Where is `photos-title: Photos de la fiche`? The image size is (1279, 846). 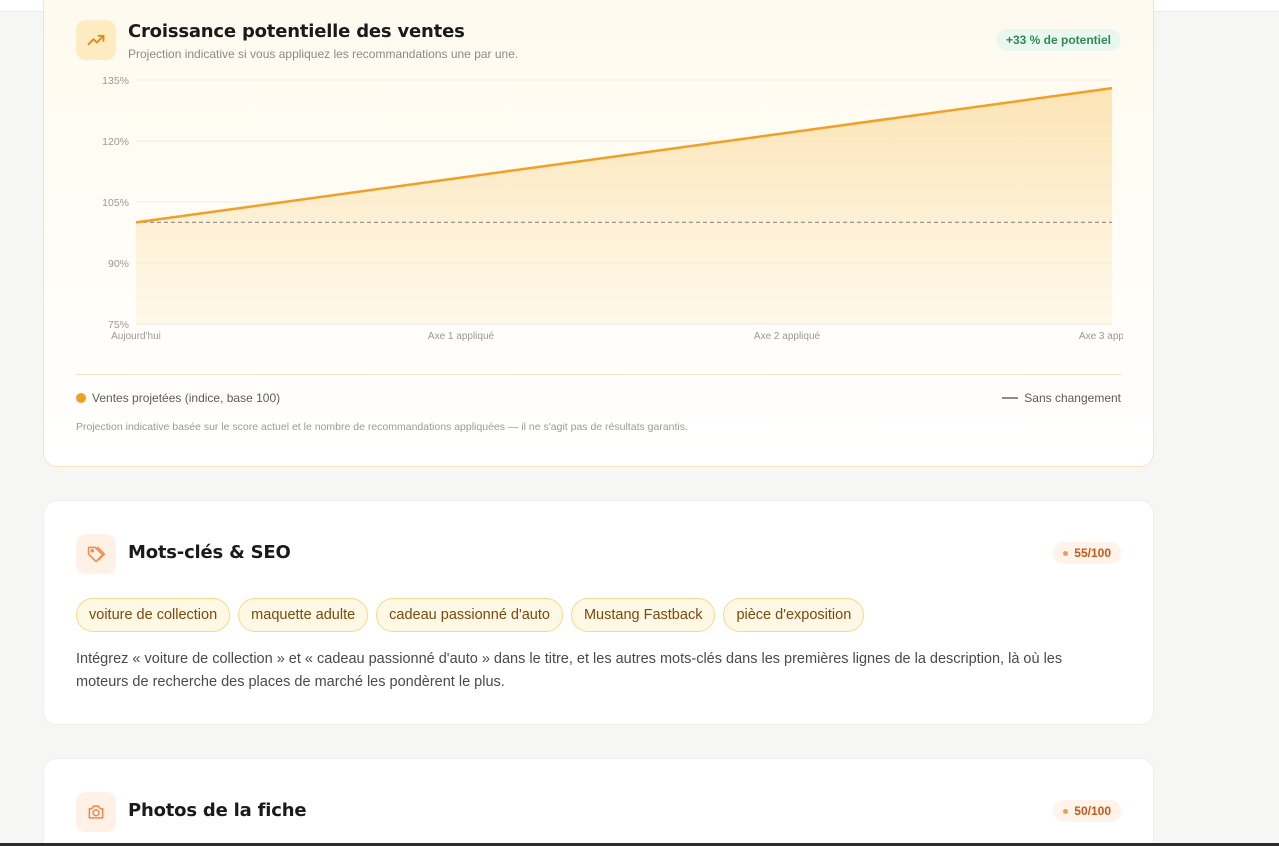
photos-title: Photos de la fiche is located at coordinates (217, 810).